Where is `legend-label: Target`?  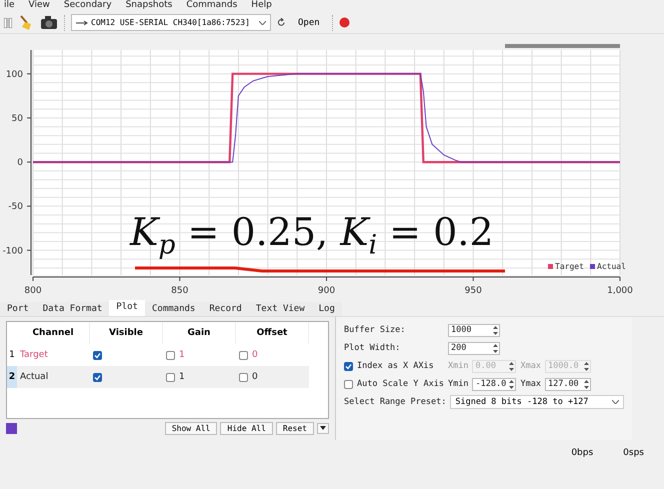
legend-label: Target is located at coordinates (569, 266).